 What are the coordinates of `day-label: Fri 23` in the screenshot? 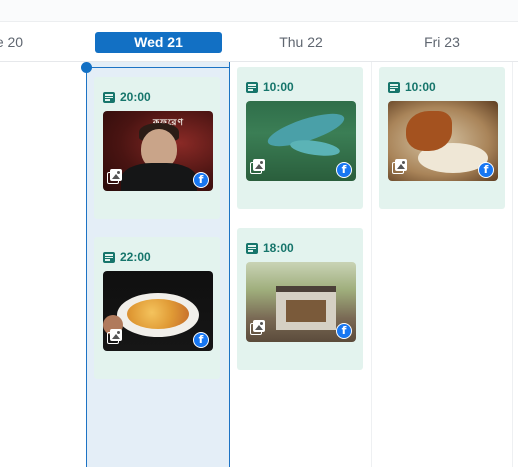 It's located at (442, 42).